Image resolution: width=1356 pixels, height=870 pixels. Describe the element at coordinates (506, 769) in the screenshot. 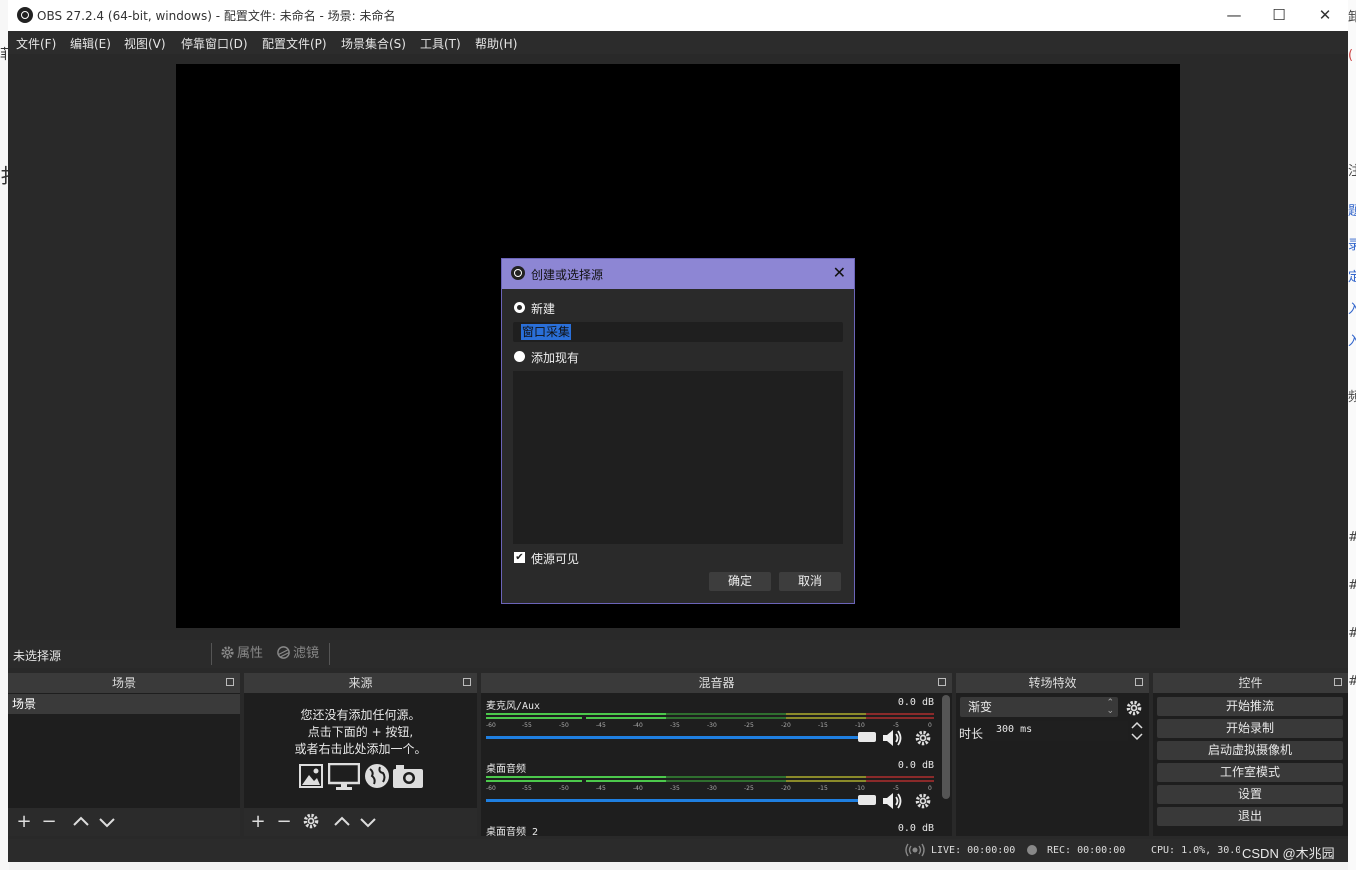

I see `channel-name: 桌面音频` at that location.